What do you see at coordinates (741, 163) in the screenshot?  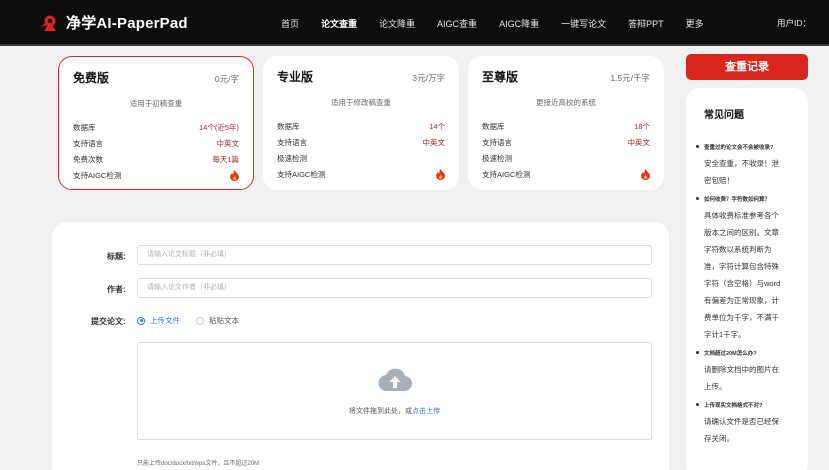 I see `faq-answer-line: 安全查重，不收录！泄` at bounding box center [741, 163].